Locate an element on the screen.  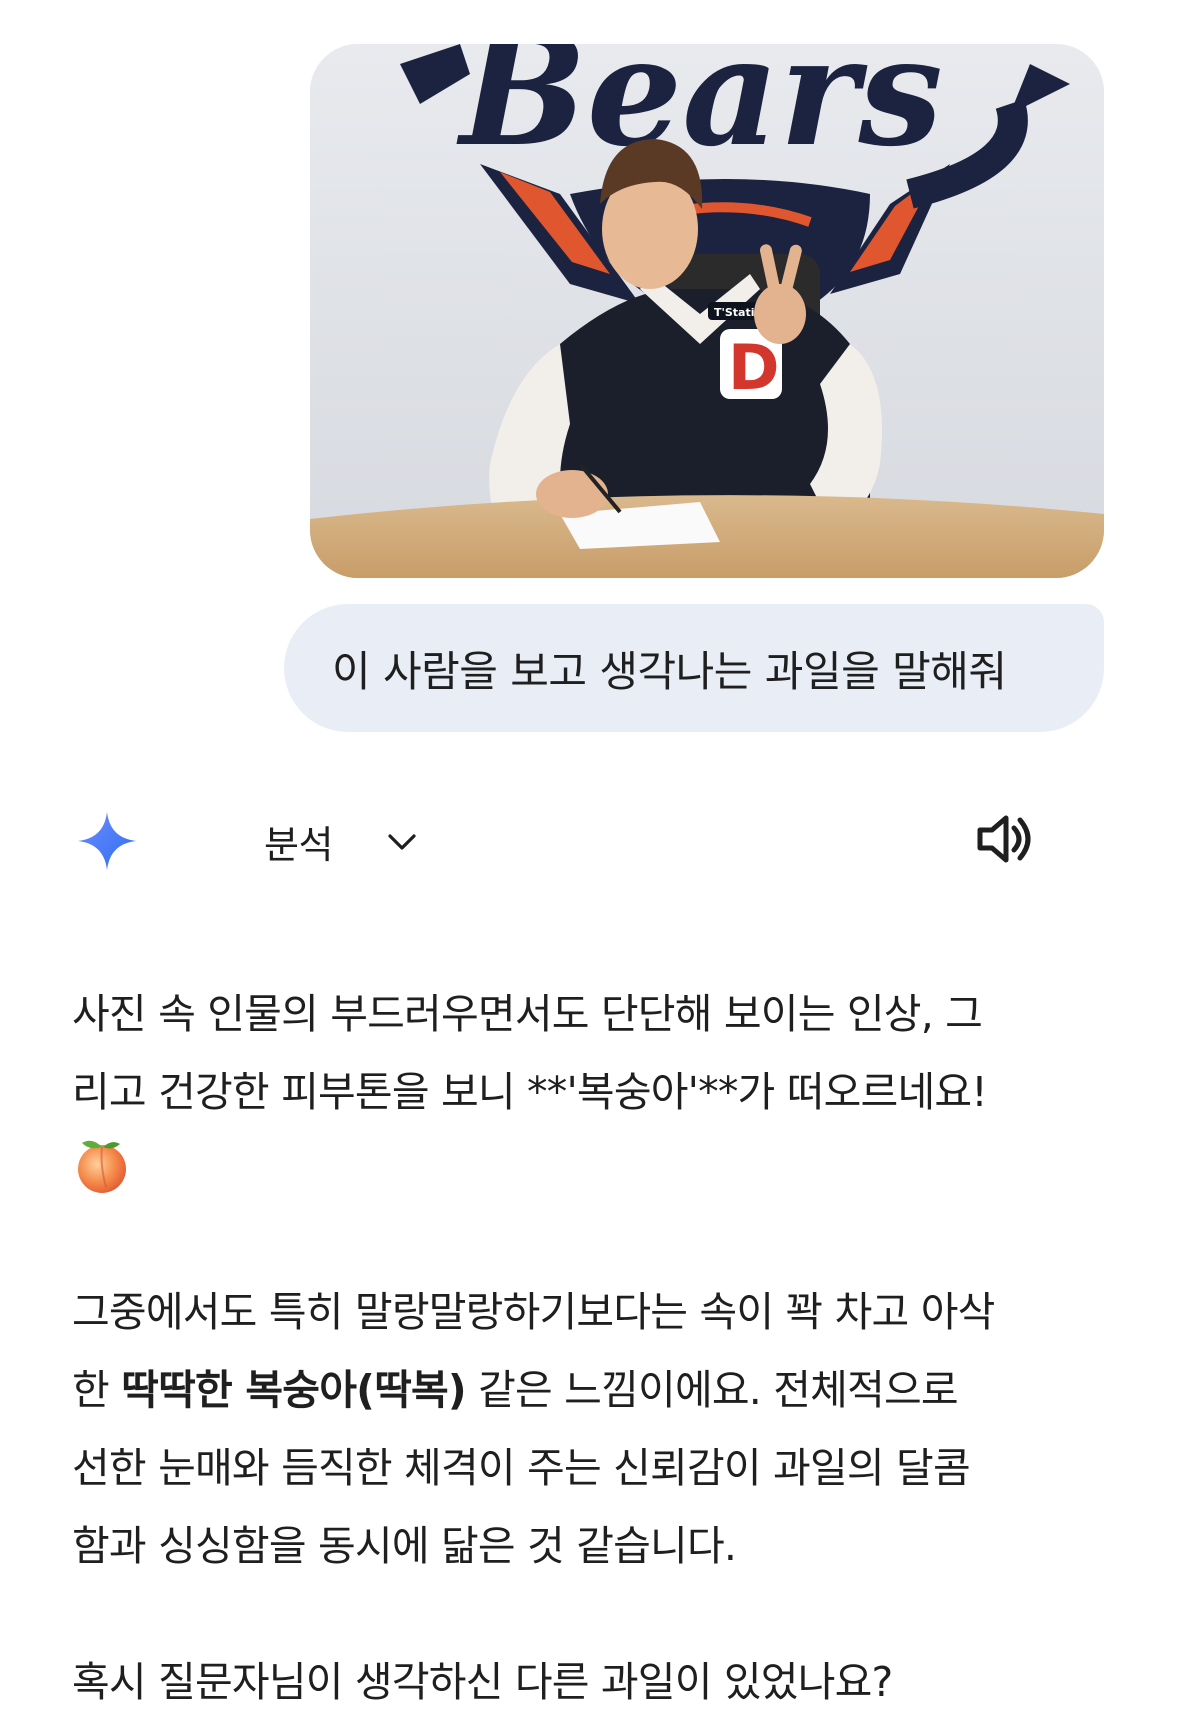
response-line: 선한 눈매와 듬직한 체격이 주는 신뢰감이 과일의 달콤 is located at coordinates (521, 1468).